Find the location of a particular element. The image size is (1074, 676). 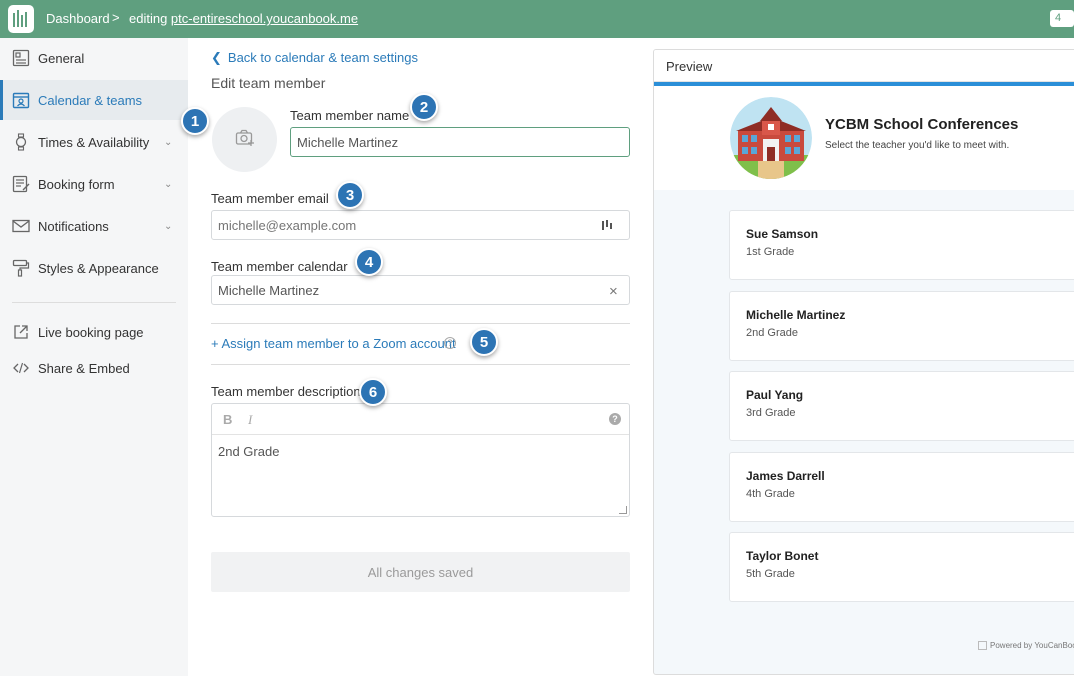

teacher-card: Paul Yang 3rd Grade is located at coordinates (901, 406).